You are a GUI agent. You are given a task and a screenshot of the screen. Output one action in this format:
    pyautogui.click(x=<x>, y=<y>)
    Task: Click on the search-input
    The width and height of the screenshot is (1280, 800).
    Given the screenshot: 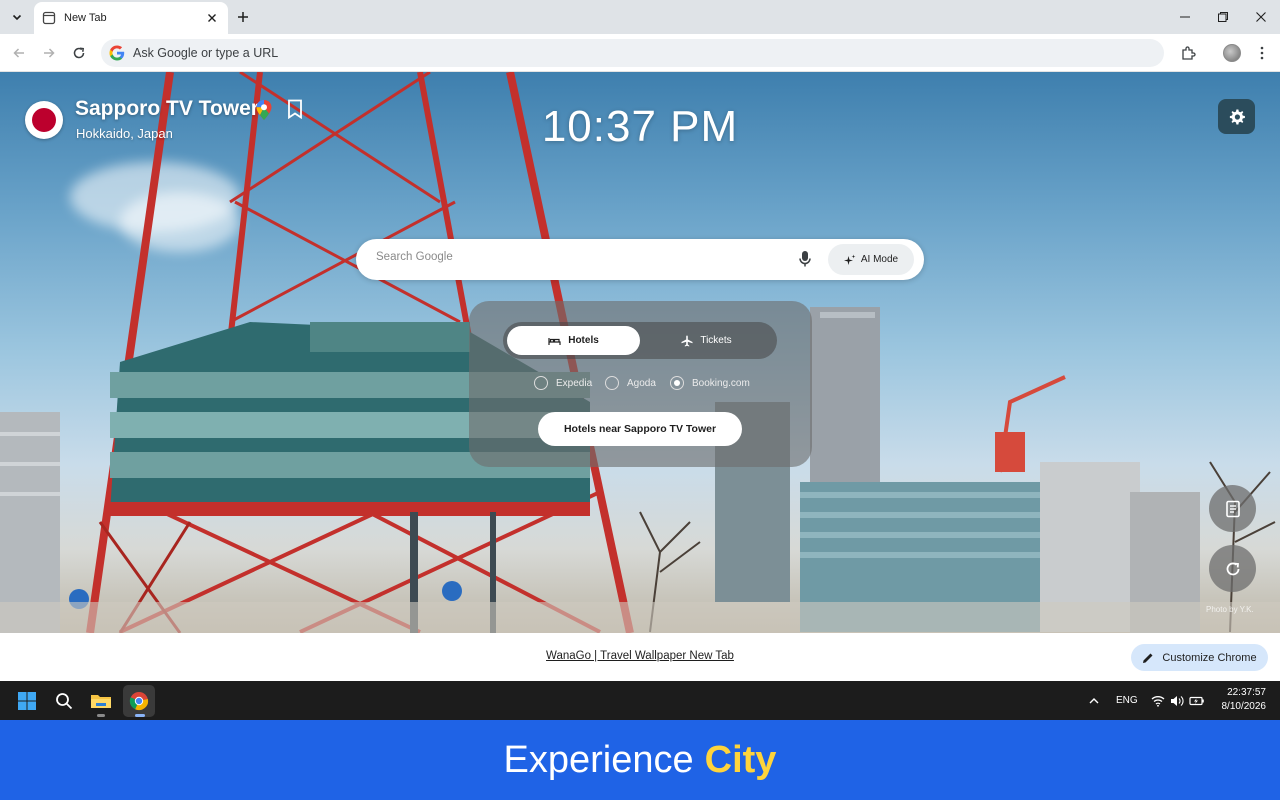 What is the action you would take?
    pyautogui.click(x=576, y=257)
    